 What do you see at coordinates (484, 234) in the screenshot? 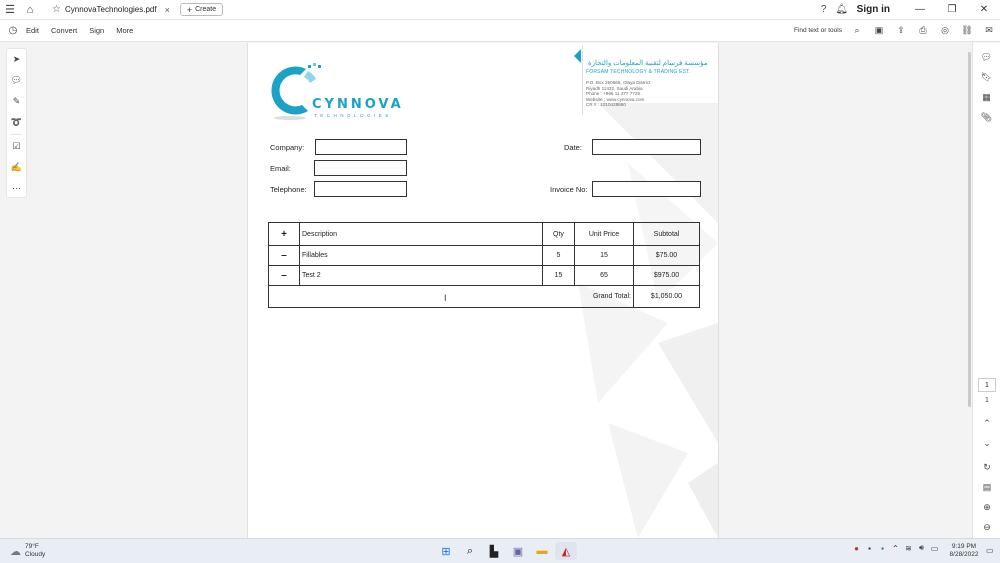
I see `table-header-row: + Description Qty Unit Price Subtotal` at bounding box center [484, 234].